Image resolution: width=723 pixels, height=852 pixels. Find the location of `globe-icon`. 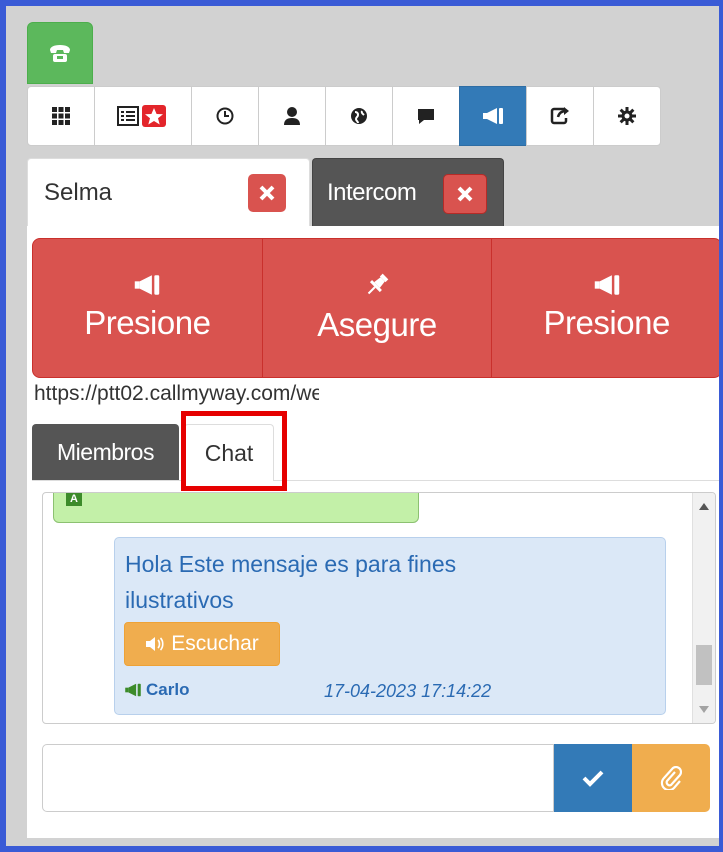

globe-icon is located at coordinates (359, 116).